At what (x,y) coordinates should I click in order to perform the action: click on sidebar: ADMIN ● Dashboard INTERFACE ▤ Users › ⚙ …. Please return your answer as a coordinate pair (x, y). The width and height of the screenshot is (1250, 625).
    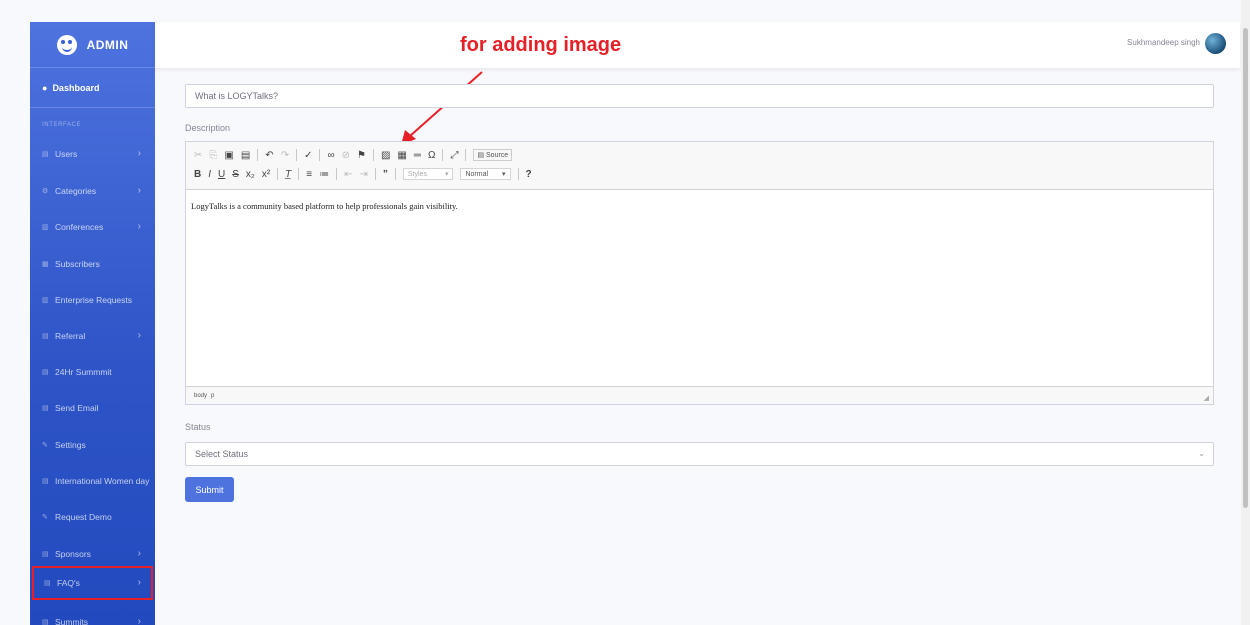
    Looking at the image, I should click on (92, 323).